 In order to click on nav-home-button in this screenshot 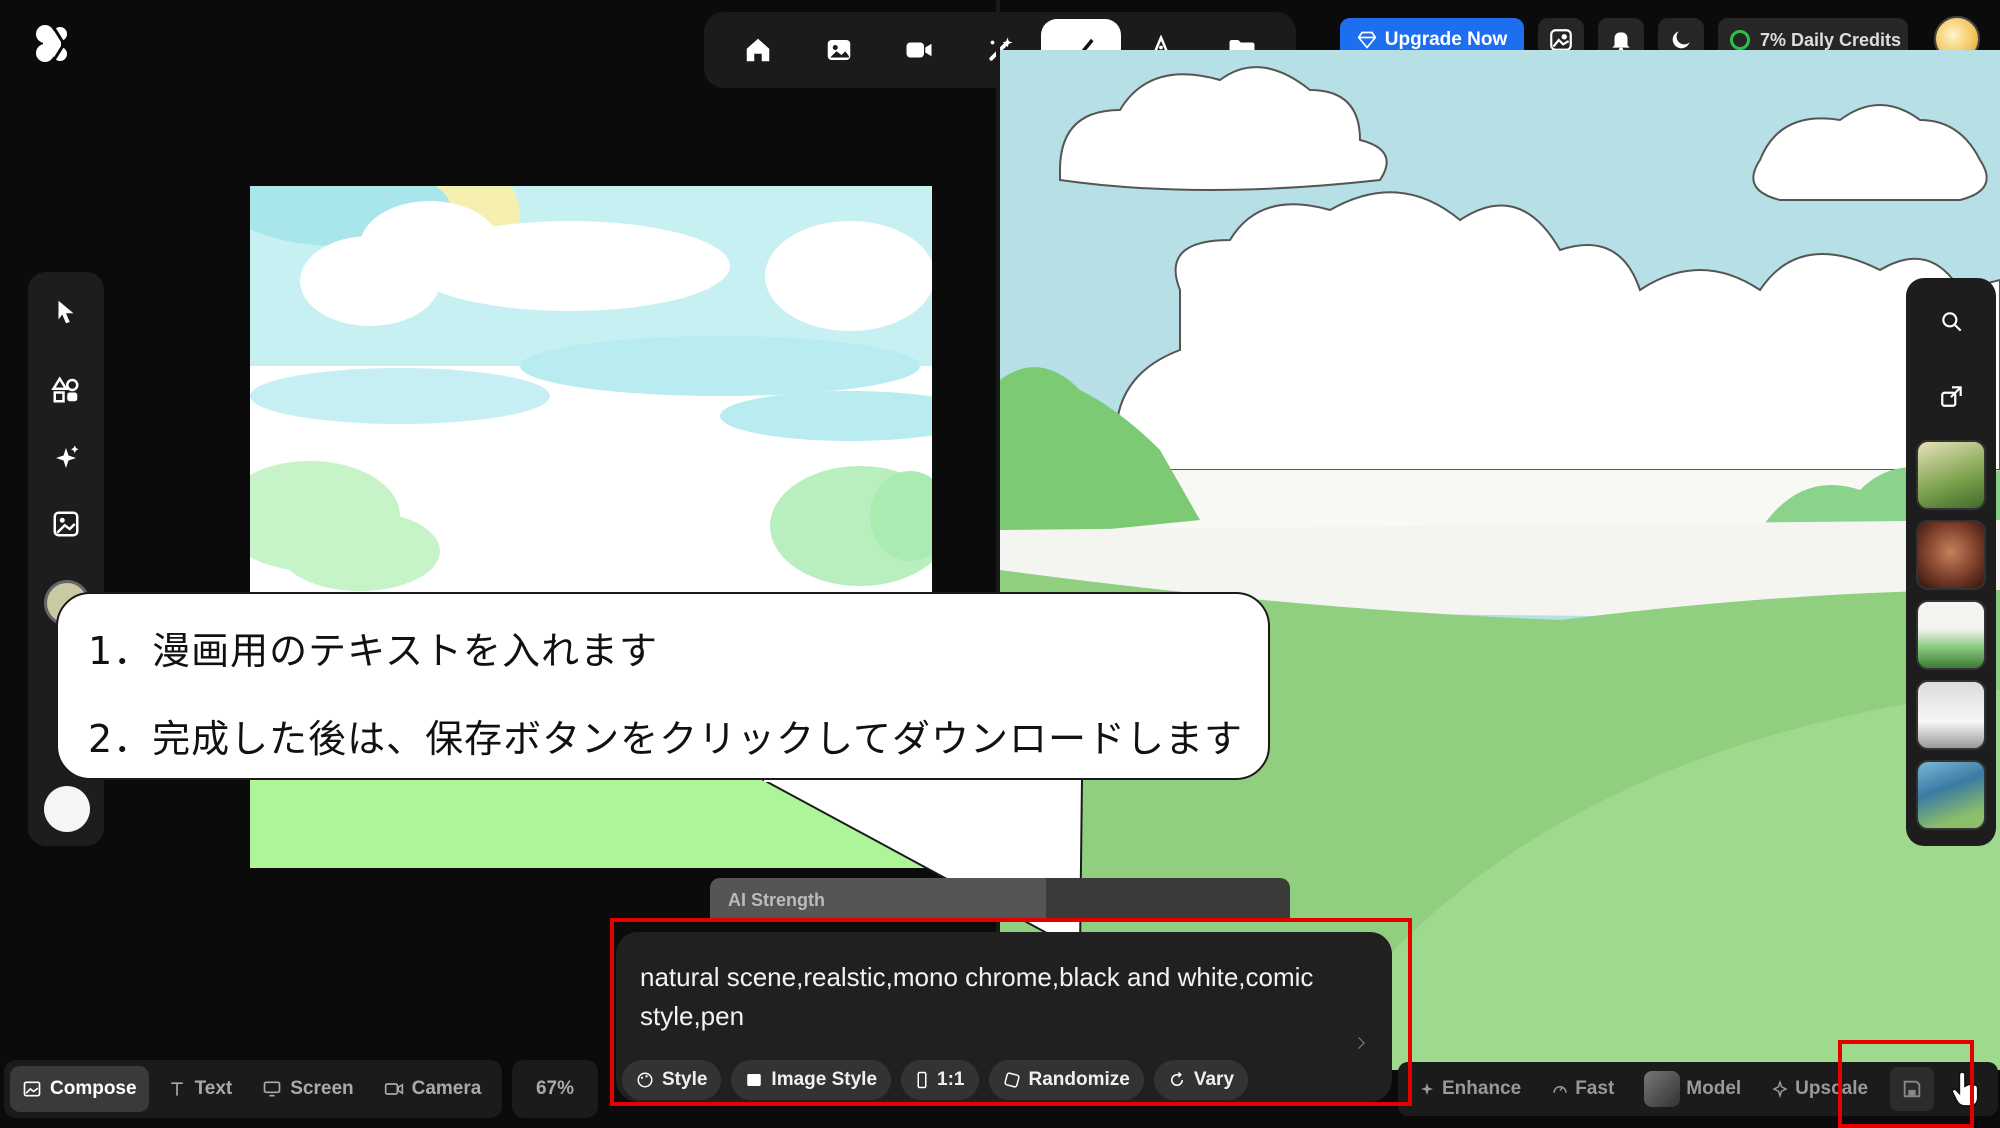, I will do `click(758, 50)`.